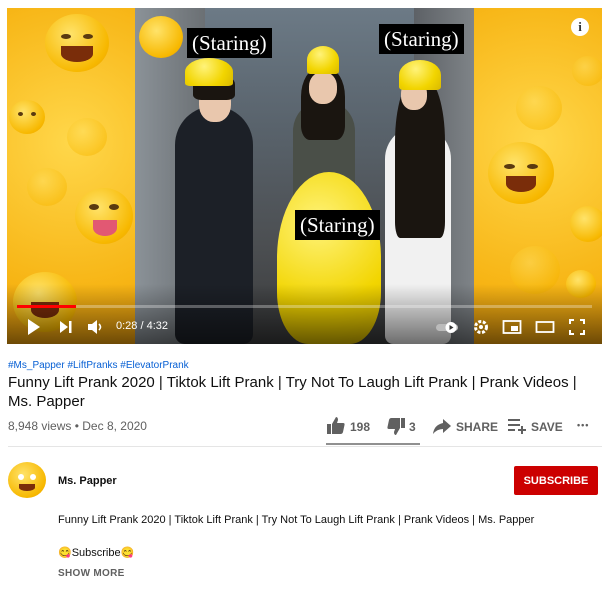 This screenshot has height=593, width=610. What do you see at coordinates (87, 137) in the screenshot?
I see `blushing-emoji-icon` at bounding box center [87, 137].